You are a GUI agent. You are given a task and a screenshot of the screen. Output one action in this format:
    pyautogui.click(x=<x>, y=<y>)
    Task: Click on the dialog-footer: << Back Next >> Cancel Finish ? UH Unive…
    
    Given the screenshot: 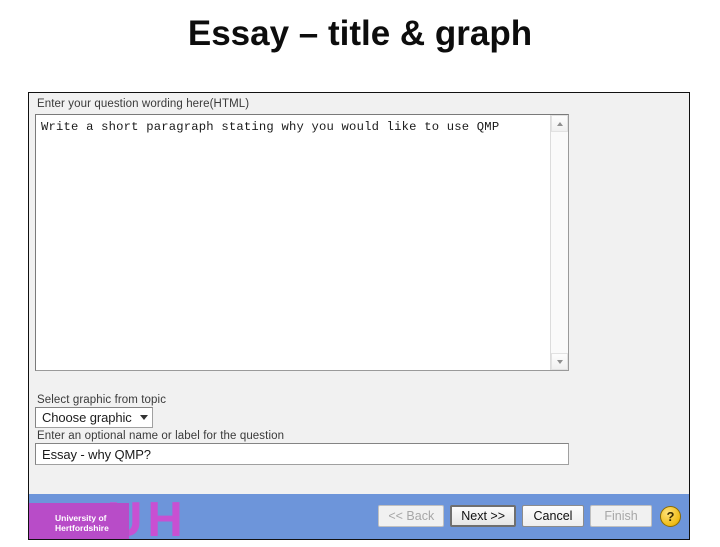 What is the action you would take?
    pyautogui.click(x=359, y=519)
    